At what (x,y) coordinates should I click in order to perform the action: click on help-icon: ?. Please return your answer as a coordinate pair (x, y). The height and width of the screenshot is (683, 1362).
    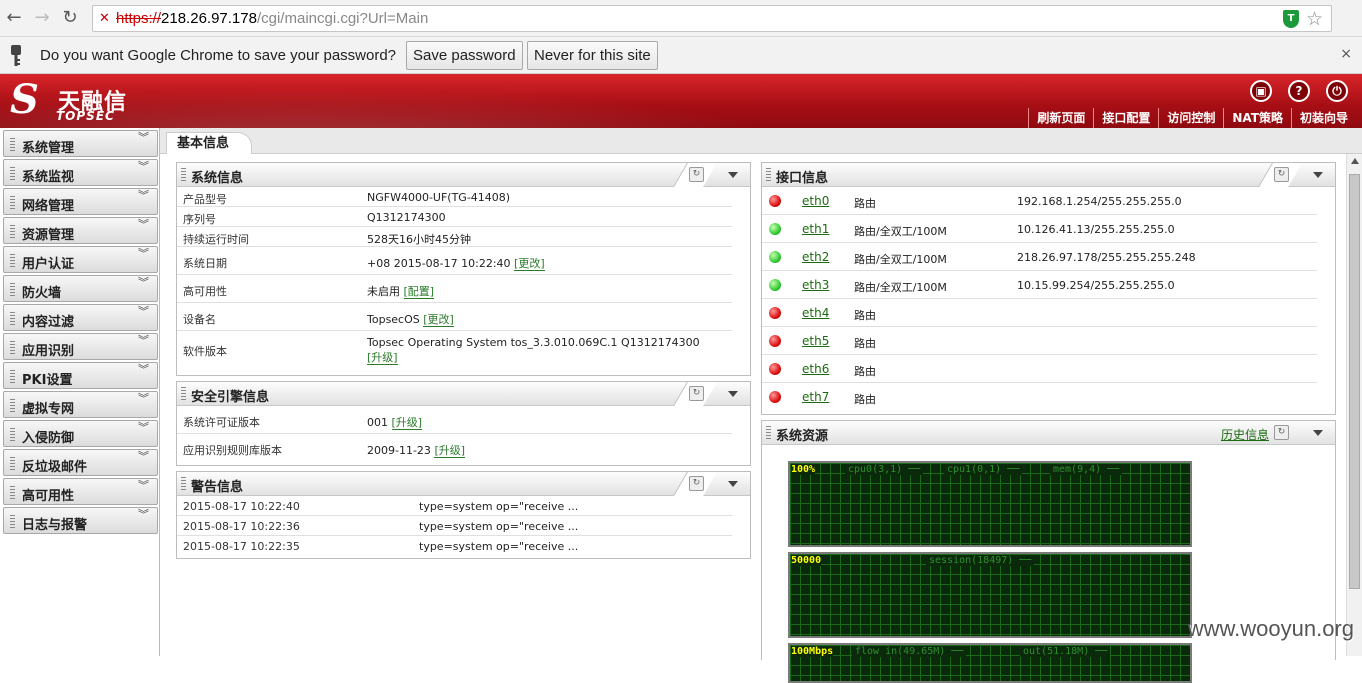
    Looking at the image, I should click on (1299, 91).